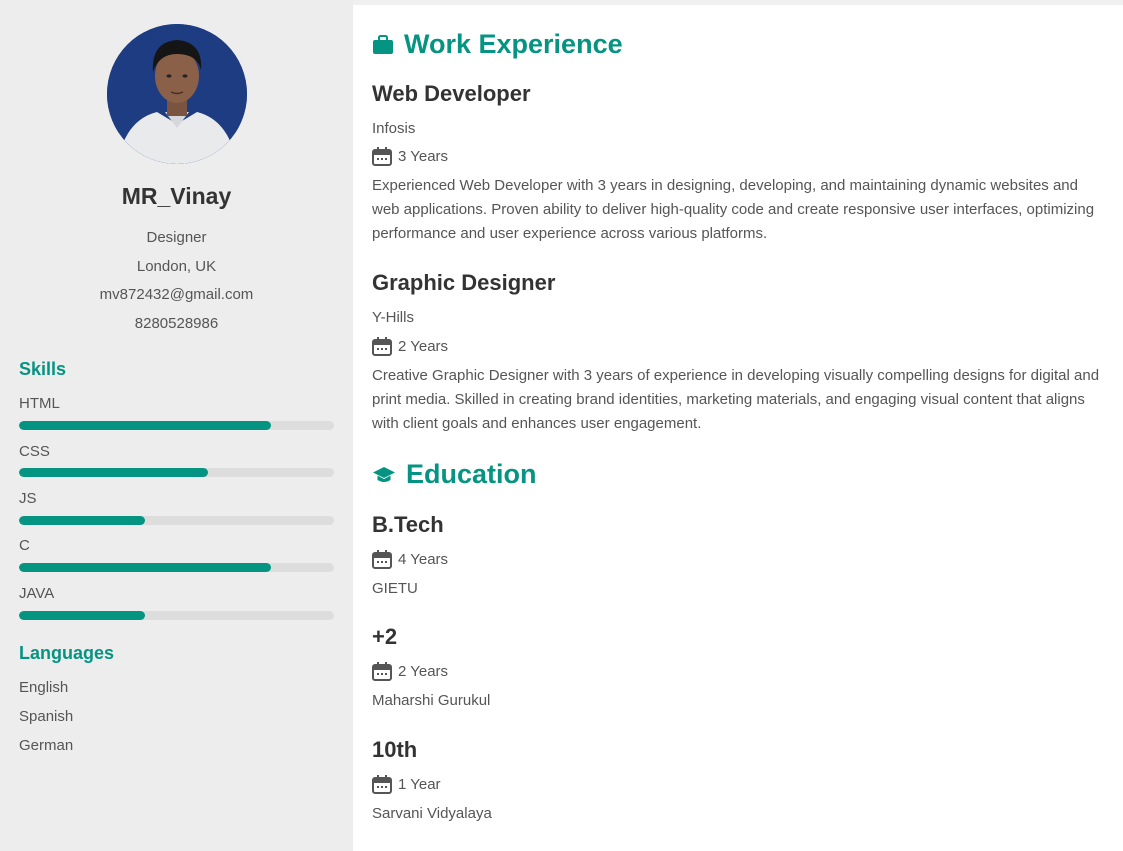  What do you see at coordinates (67, 653) in the screenshot?
I see `languages-heading: Languages` at bounding box center [67, 653].